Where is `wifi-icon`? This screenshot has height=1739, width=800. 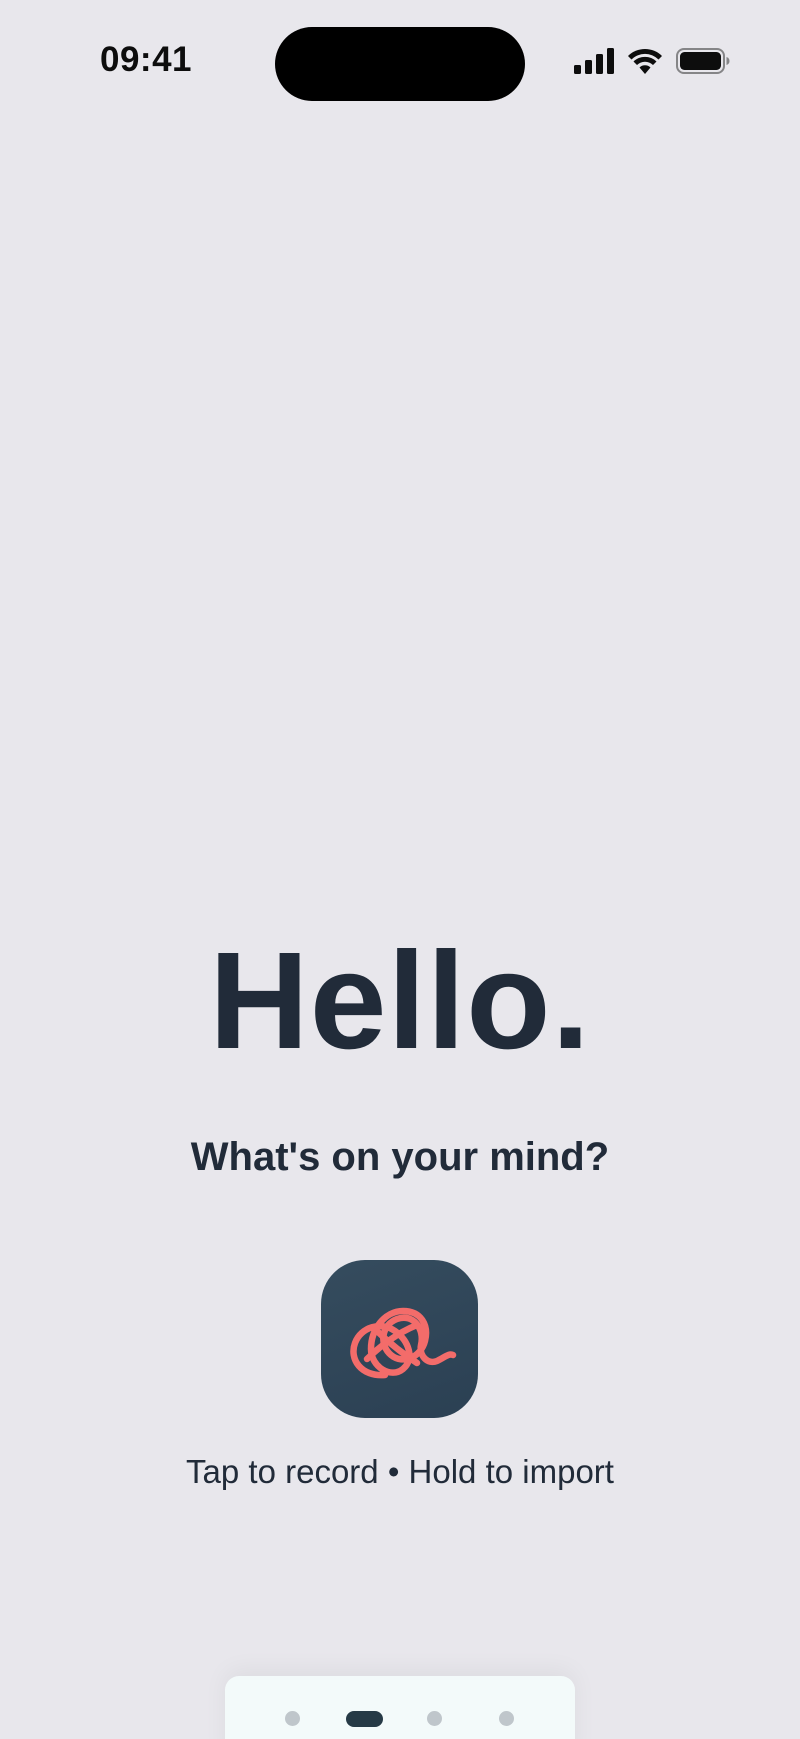
wifi-icon is located at coordinates (645, 61).